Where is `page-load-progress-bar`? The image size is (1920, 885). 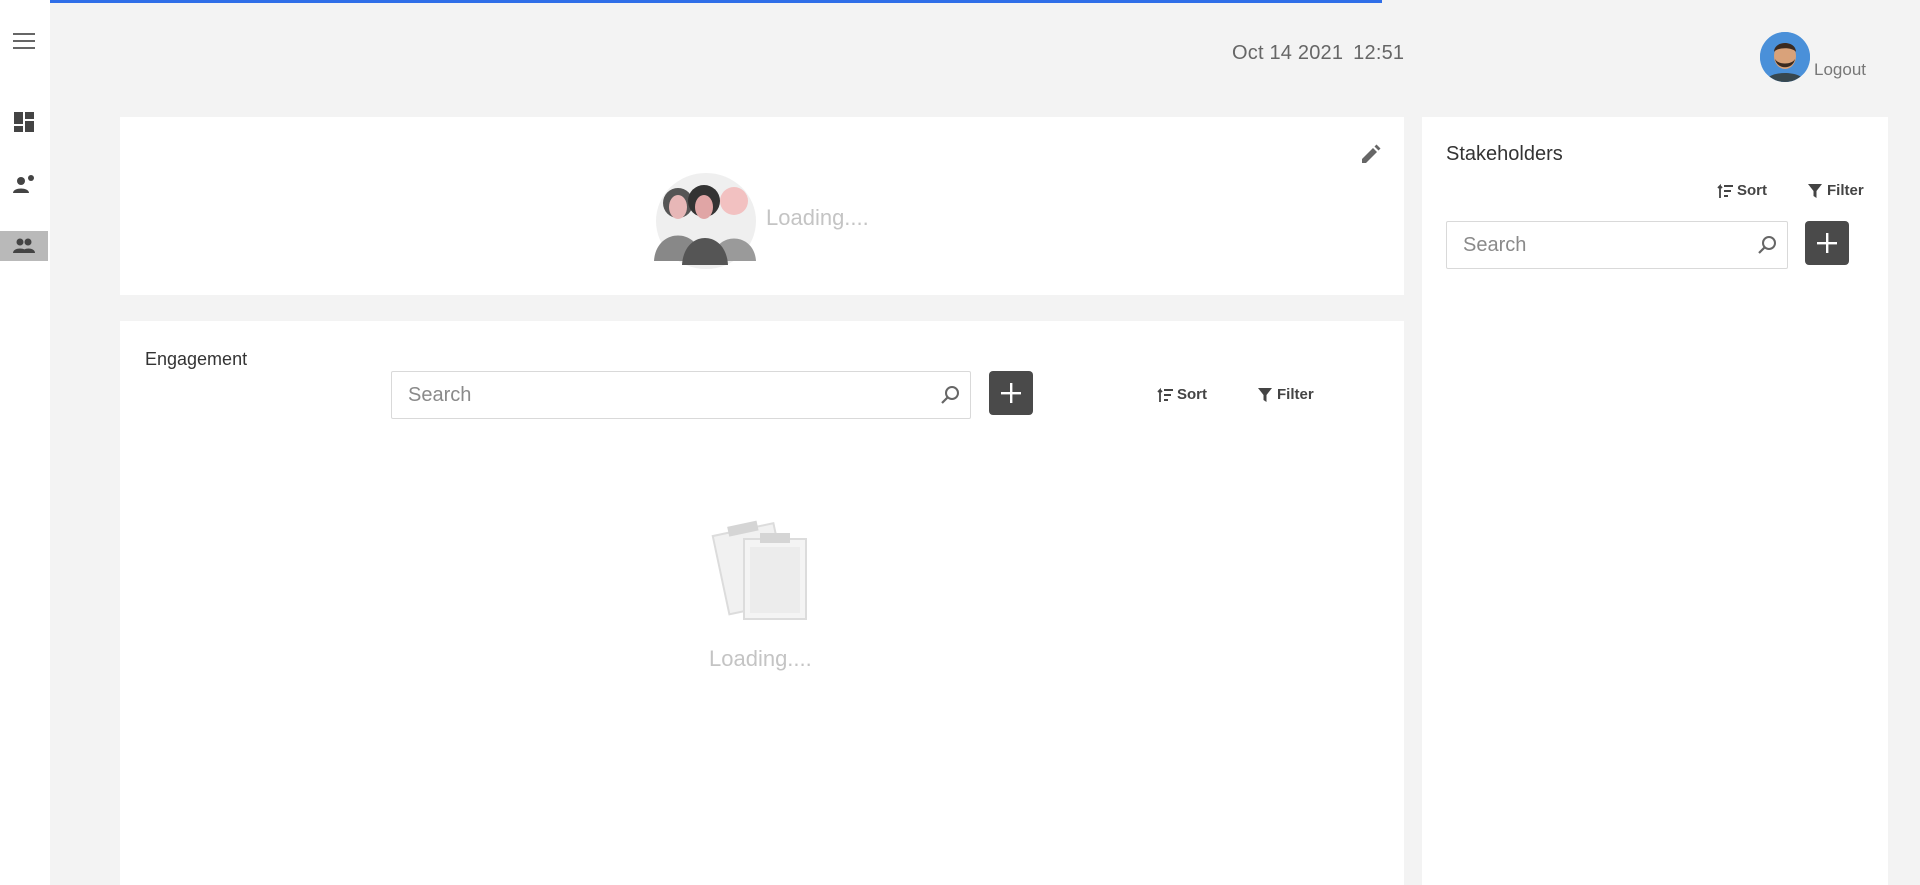 page-load-progress-bar is located at coordinates (691, 1).